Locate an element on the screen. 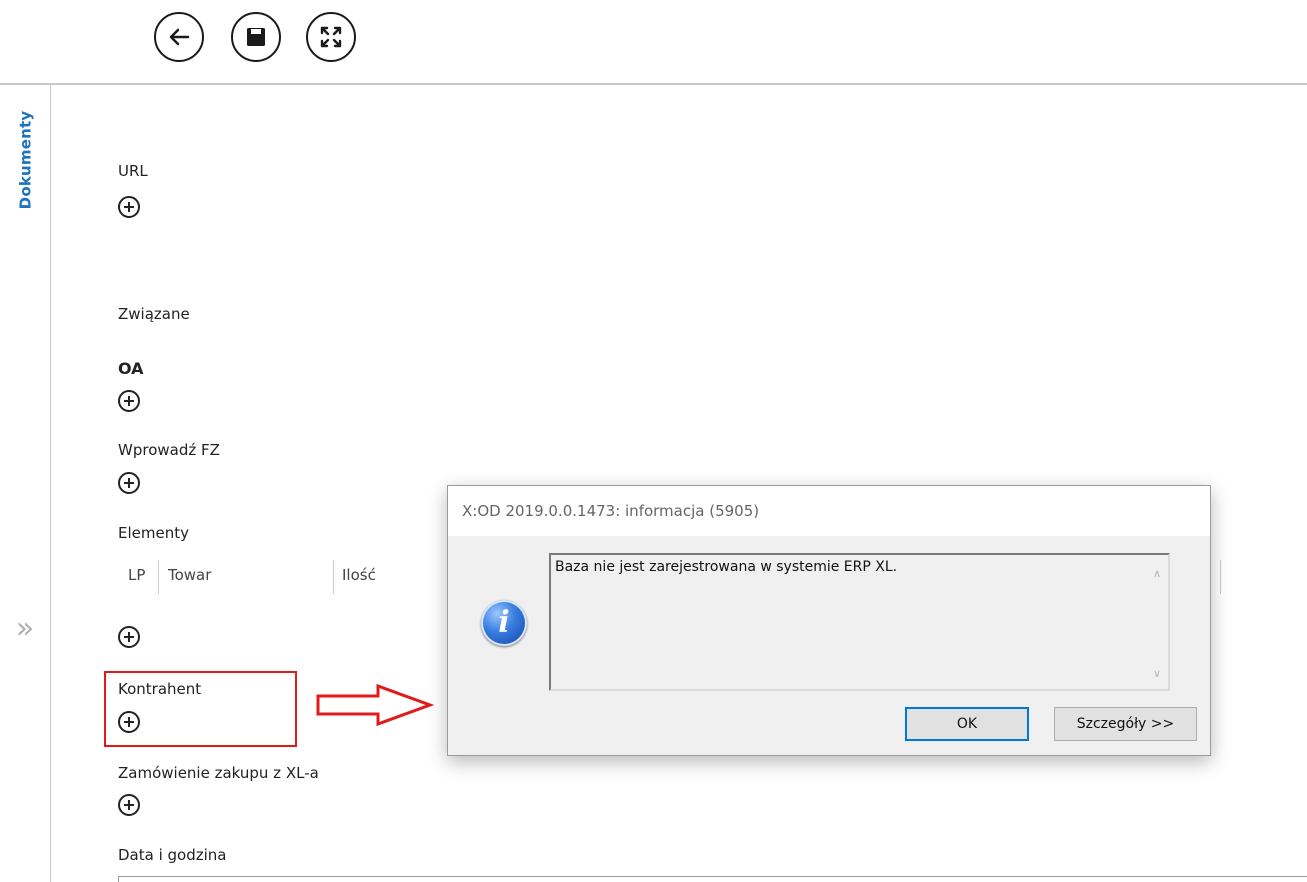 The image size is (1307, 882). purchase-order-add-icon is located at coordinates (129, 805).